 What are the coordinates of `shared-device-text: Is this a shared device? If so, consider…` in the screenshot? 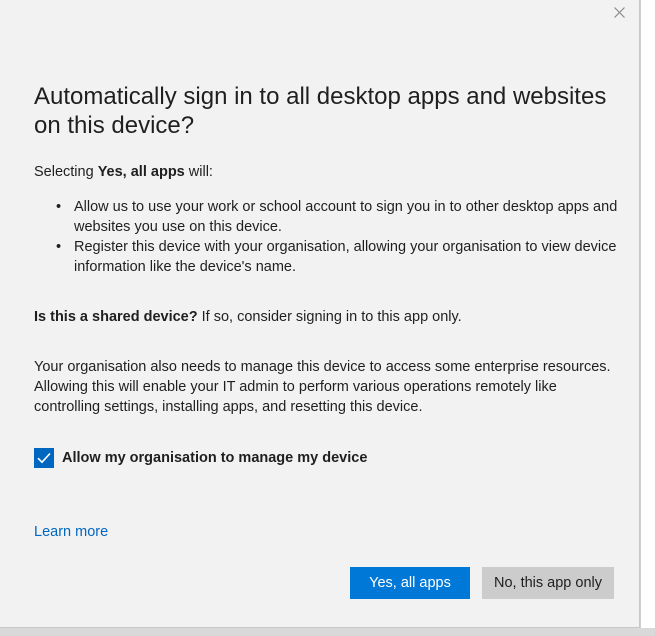 It's located at (329, 317).